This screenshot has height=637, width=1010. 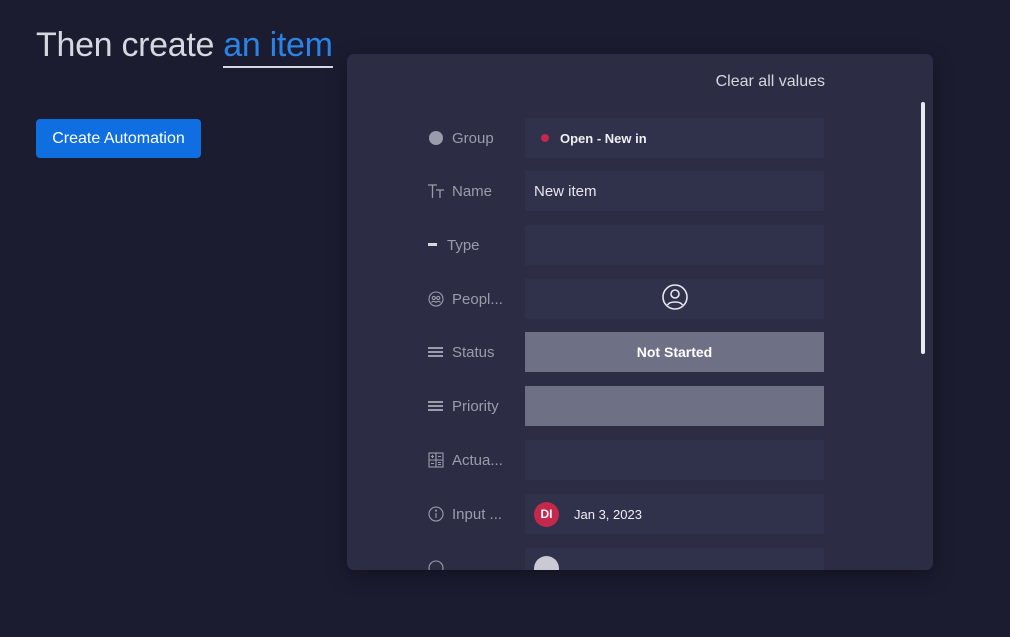 What do you see at coordinates (118, 138) in the screenshot?
I see `create-automation-button: Create Automation` at bounding box center [118, 138].